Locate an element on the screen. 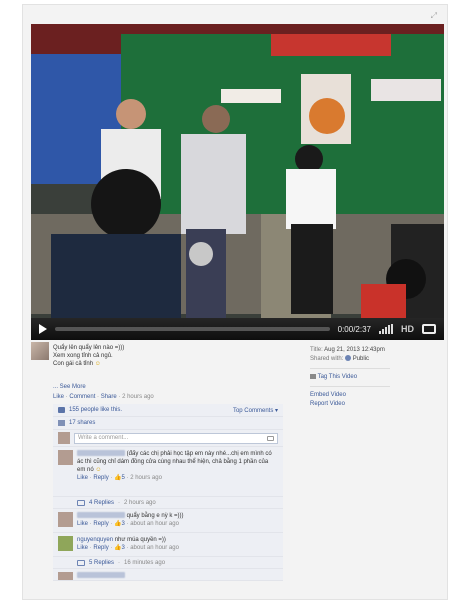 The image size is (450, 602). comment-link: Comment is located at coordinates (82, 397).